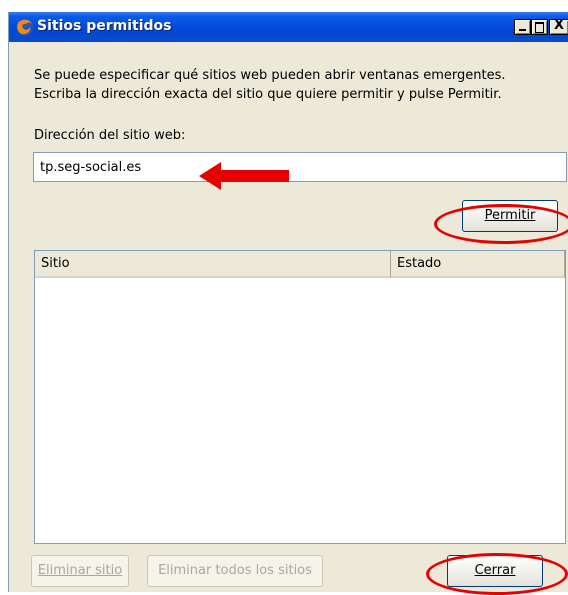  I want to click on column-header-site: Sitio, so click(213, 264).